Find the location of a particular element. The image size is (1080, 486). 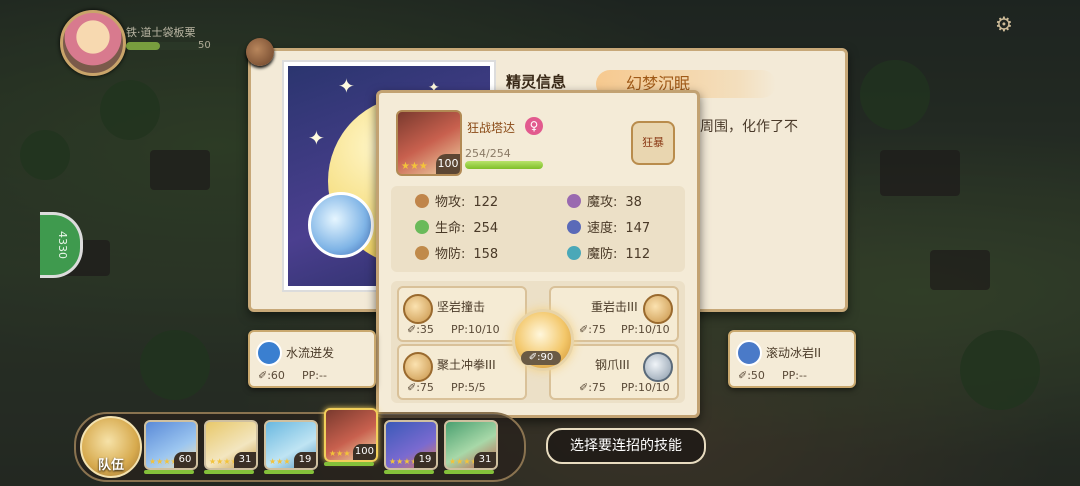

physical-attack-icon is located at coordinates (422, 201).